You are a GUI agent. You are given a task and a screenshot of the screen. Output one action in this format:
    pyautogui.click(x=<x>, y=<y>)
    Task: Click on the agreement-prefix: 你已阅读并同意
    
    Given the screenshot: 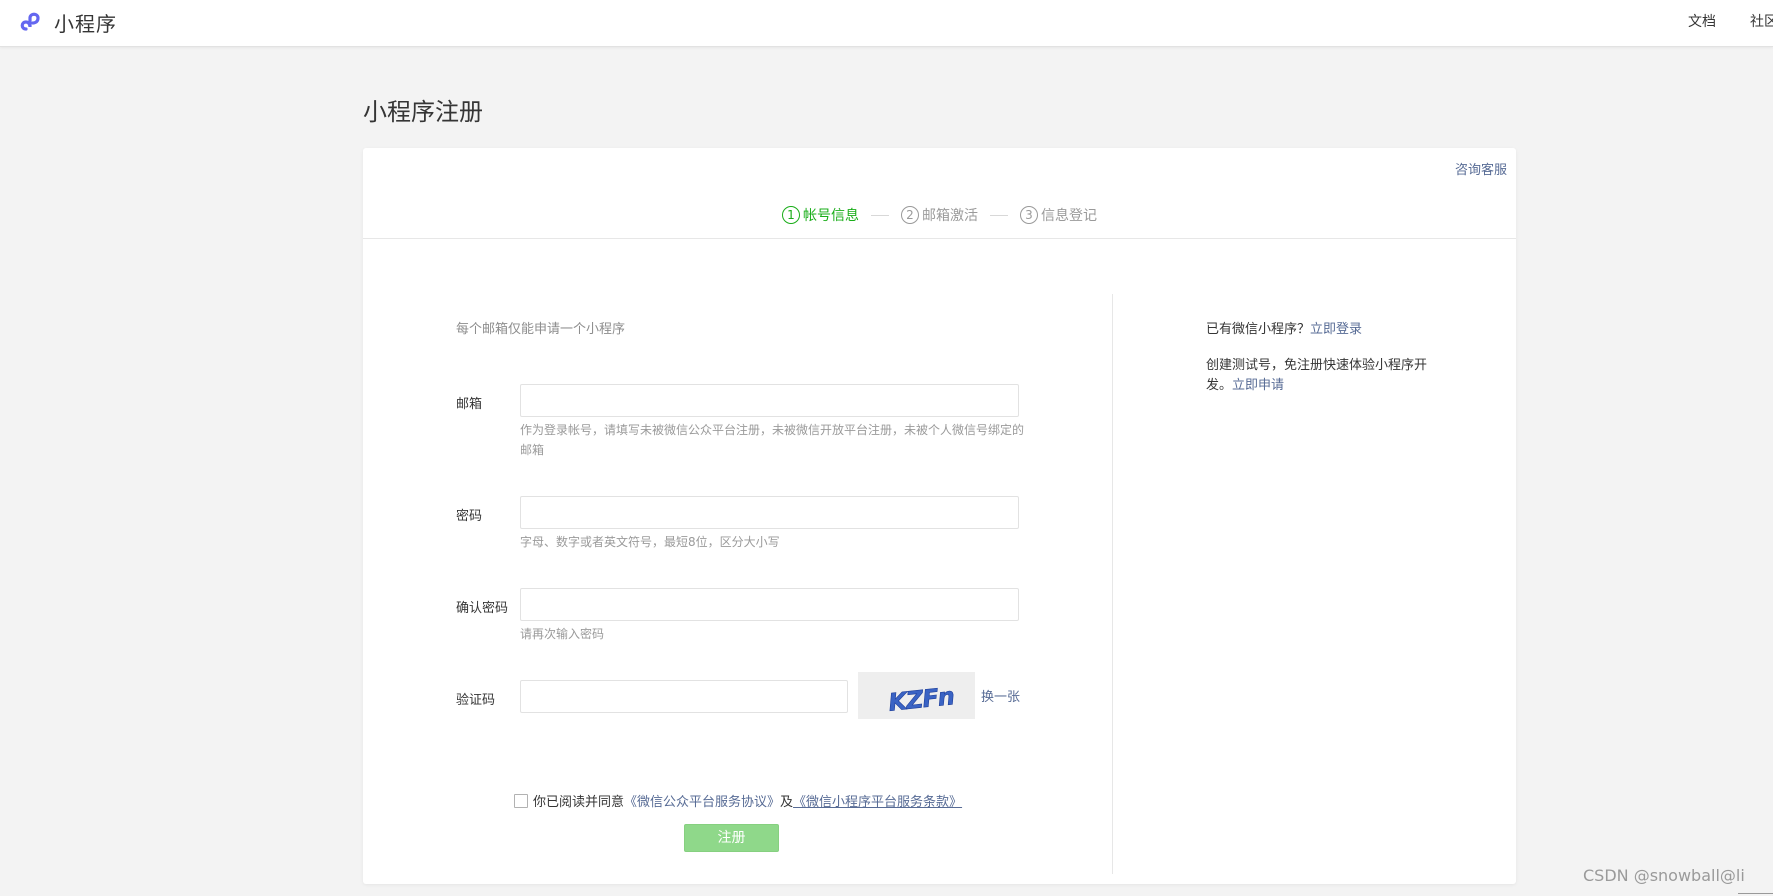 What is the action you would take?
    pyautogui.click(x=579, y=802)
    